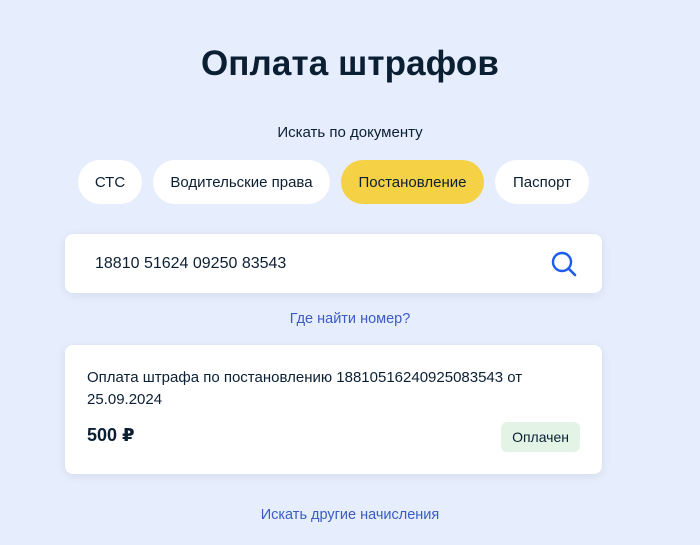 Image resolution: width=700 pixels, height=545 pixels. I want to click on tab-driver-license: Водительские права, so click(241, 182).